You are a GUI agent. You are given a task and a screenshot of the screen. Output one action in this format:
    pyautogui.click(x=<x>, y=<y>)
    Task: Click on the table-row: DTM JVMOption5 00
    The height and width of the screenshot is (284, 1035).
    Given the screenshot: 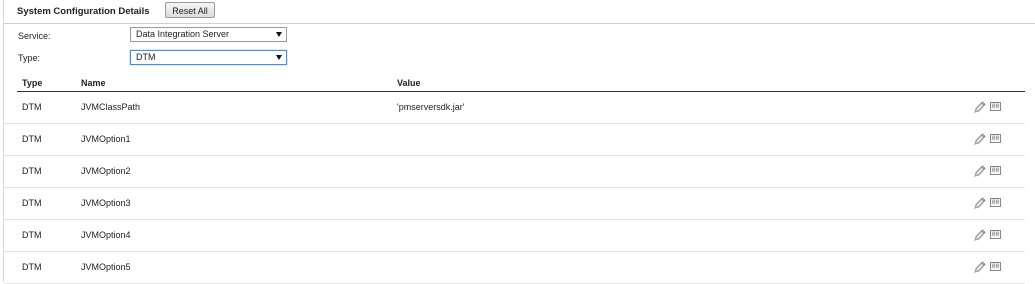 What is the action you would take?
    pyautogui.click(x=514, y=268)
    